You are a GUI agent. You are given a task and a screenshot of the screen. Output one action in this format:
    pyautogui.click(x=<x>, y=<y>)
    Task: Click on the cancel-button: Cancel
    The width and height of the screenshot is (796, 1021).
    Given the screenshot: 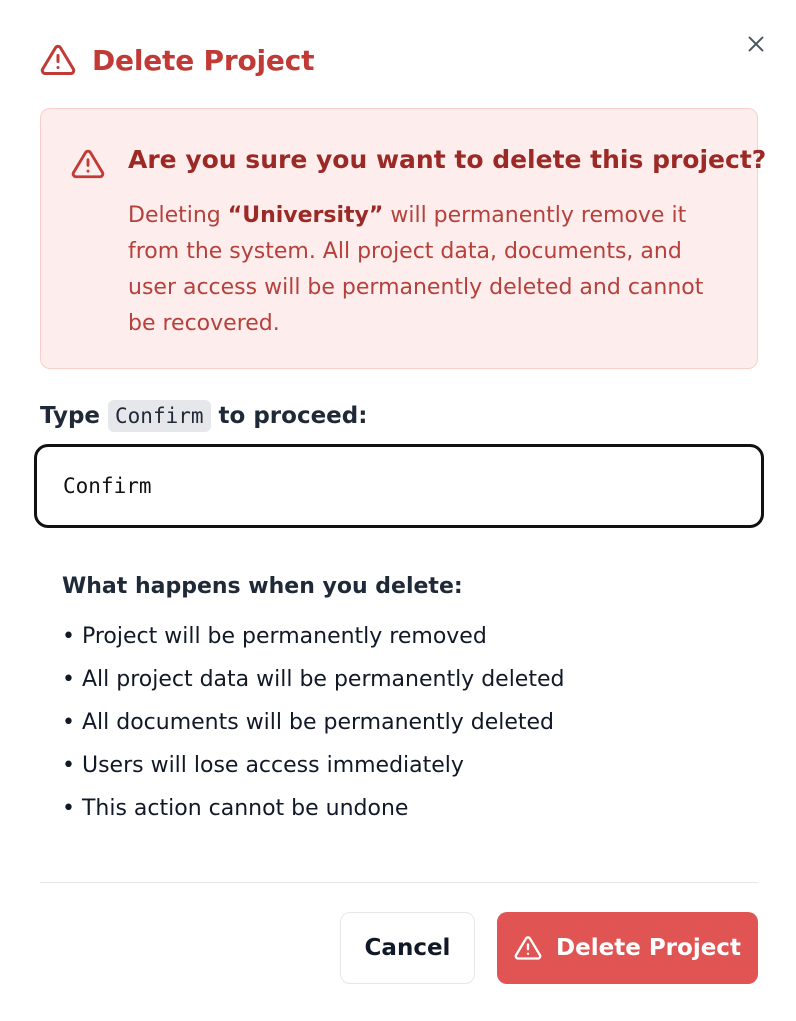 What is the action you would take?
    pyautogui.click(x=407, y=948)
    